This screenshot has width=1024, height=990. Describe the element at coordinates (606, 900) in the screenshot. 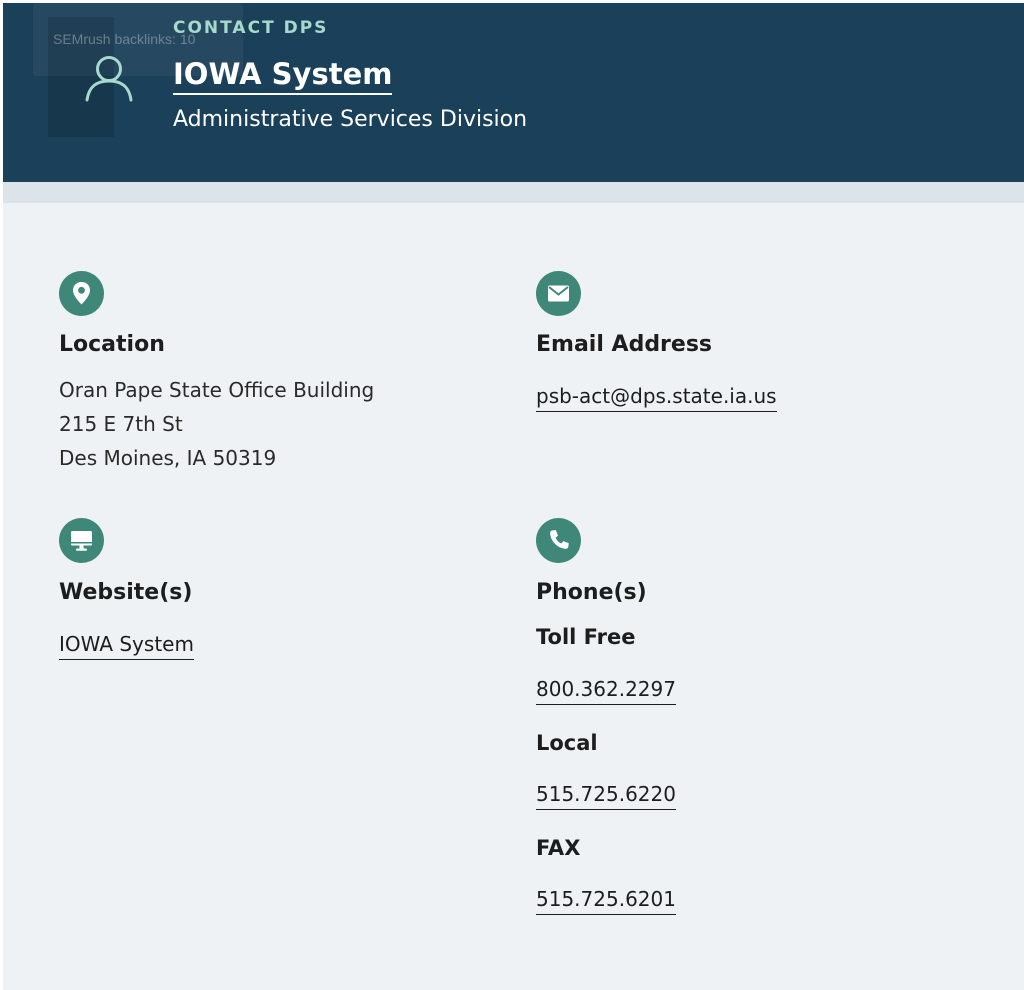

I see `fax-phone-link: 515.725.6201` at that location.